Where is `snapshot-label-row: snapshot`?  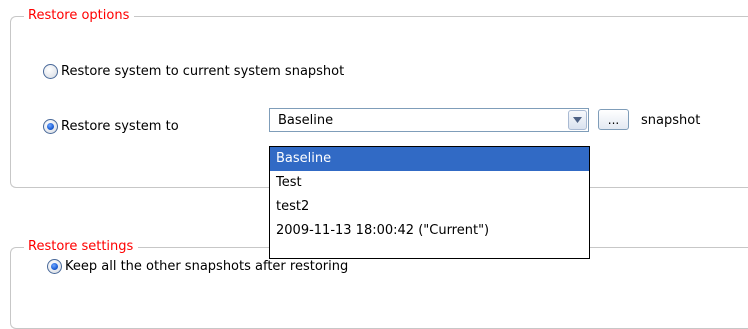 snapshot-label-row: snapshot is located at coordinates (670, 120).